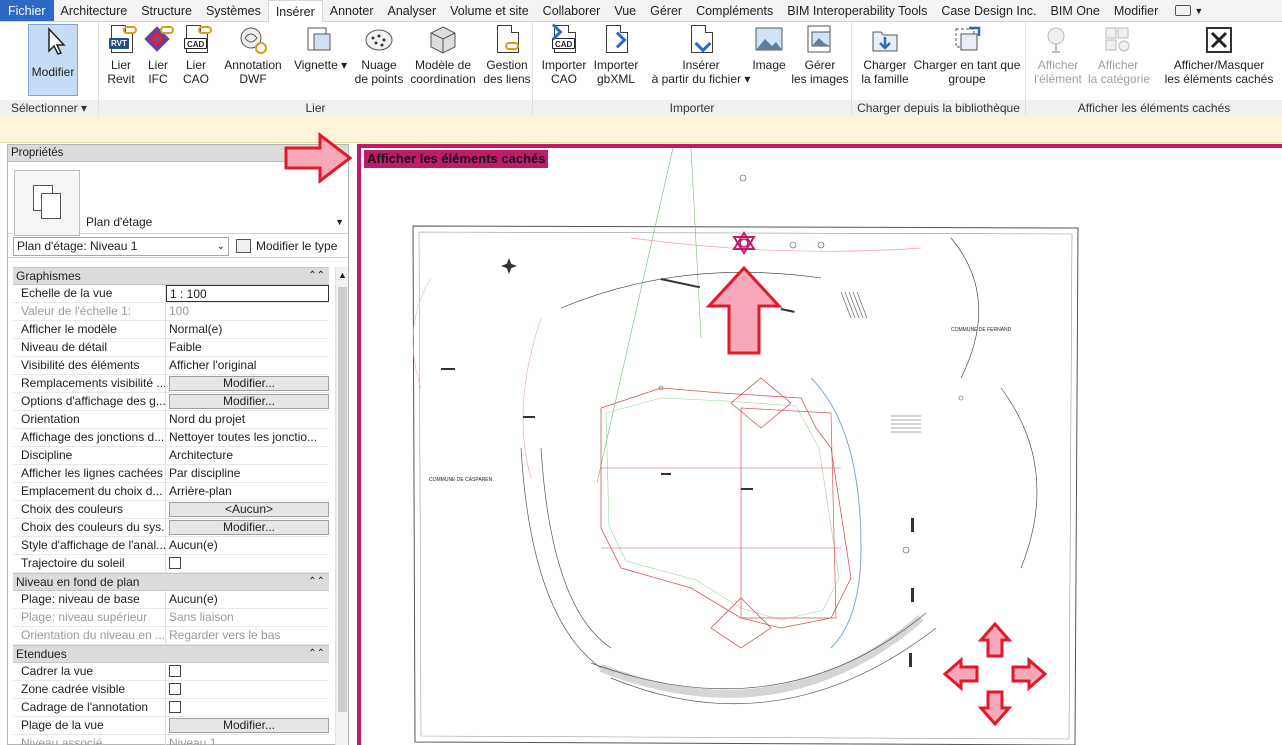 The height and width of the screenshot is (745, 1282). I want to click on link-cad-button: CAD Lier CAO, so click(196, 60).